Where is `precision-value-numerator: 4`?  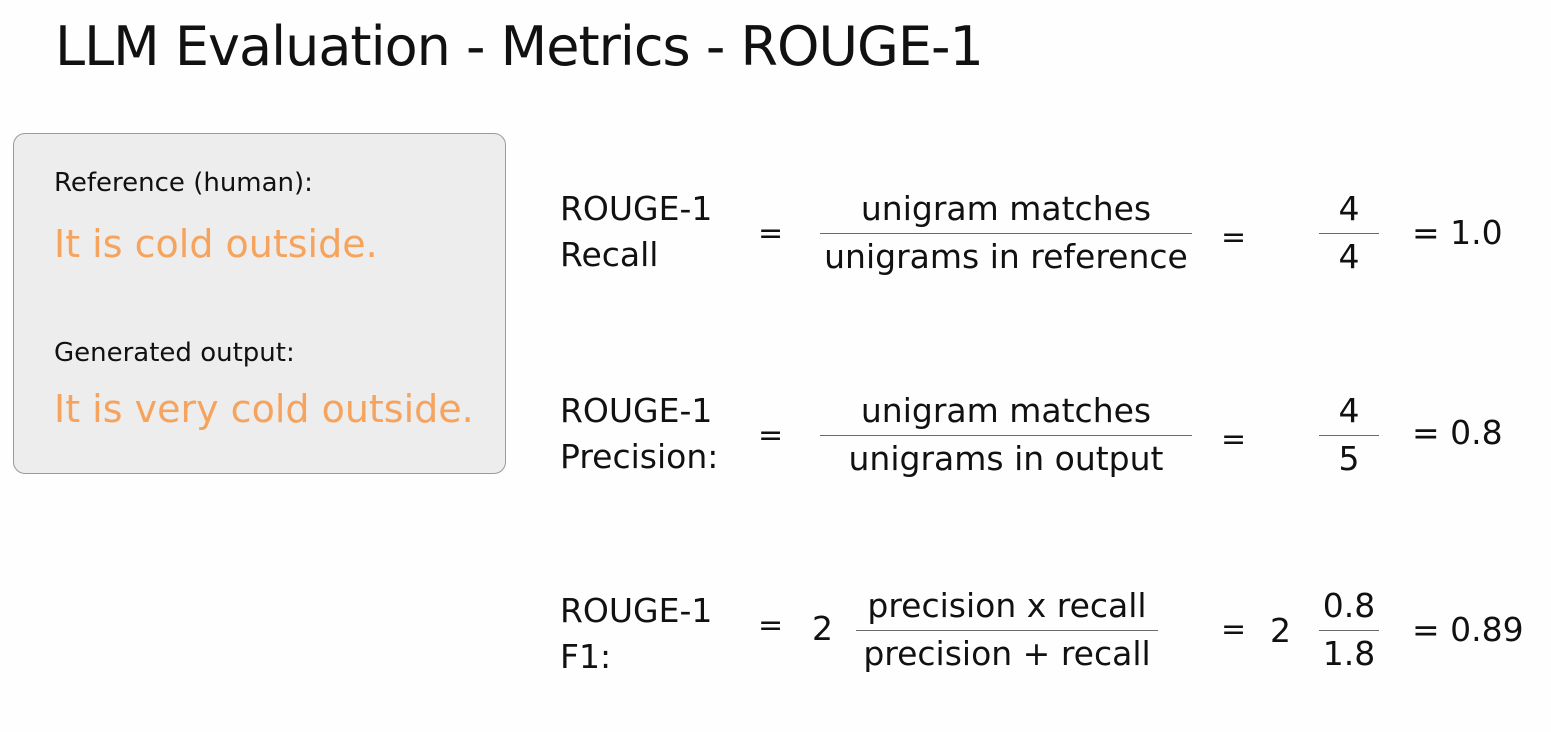
precision-value-numerator: 4 is located at coordinates (1349, 410).